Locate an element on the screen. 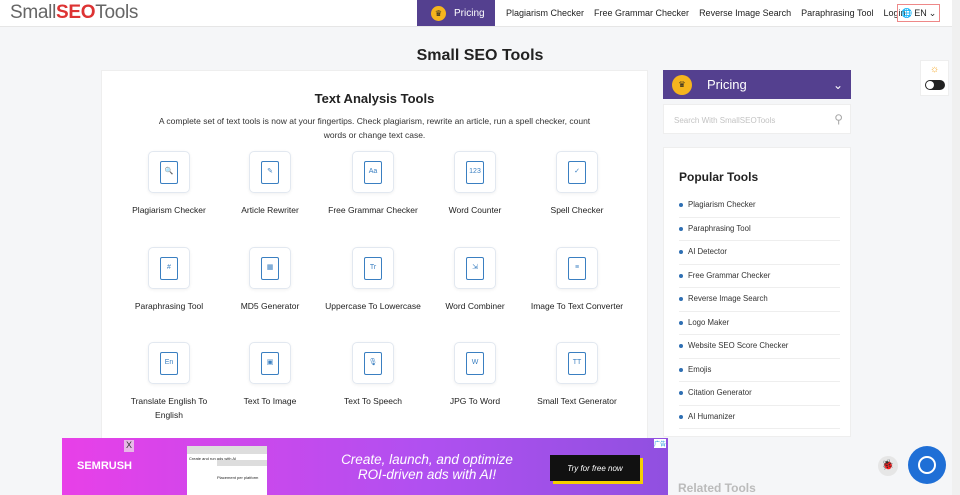 This screenshot has height=495, width=960. tool-item: Aa Free Grammar Checker is located at coordinates (373, 184).